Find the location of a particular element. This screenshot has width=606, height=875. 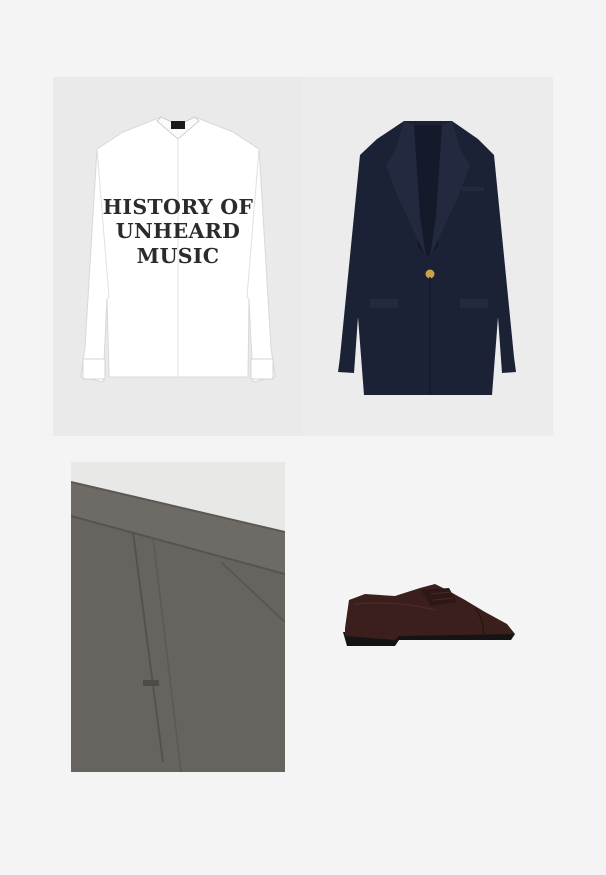

blazer-illustration is located at coordinates (427, 258).